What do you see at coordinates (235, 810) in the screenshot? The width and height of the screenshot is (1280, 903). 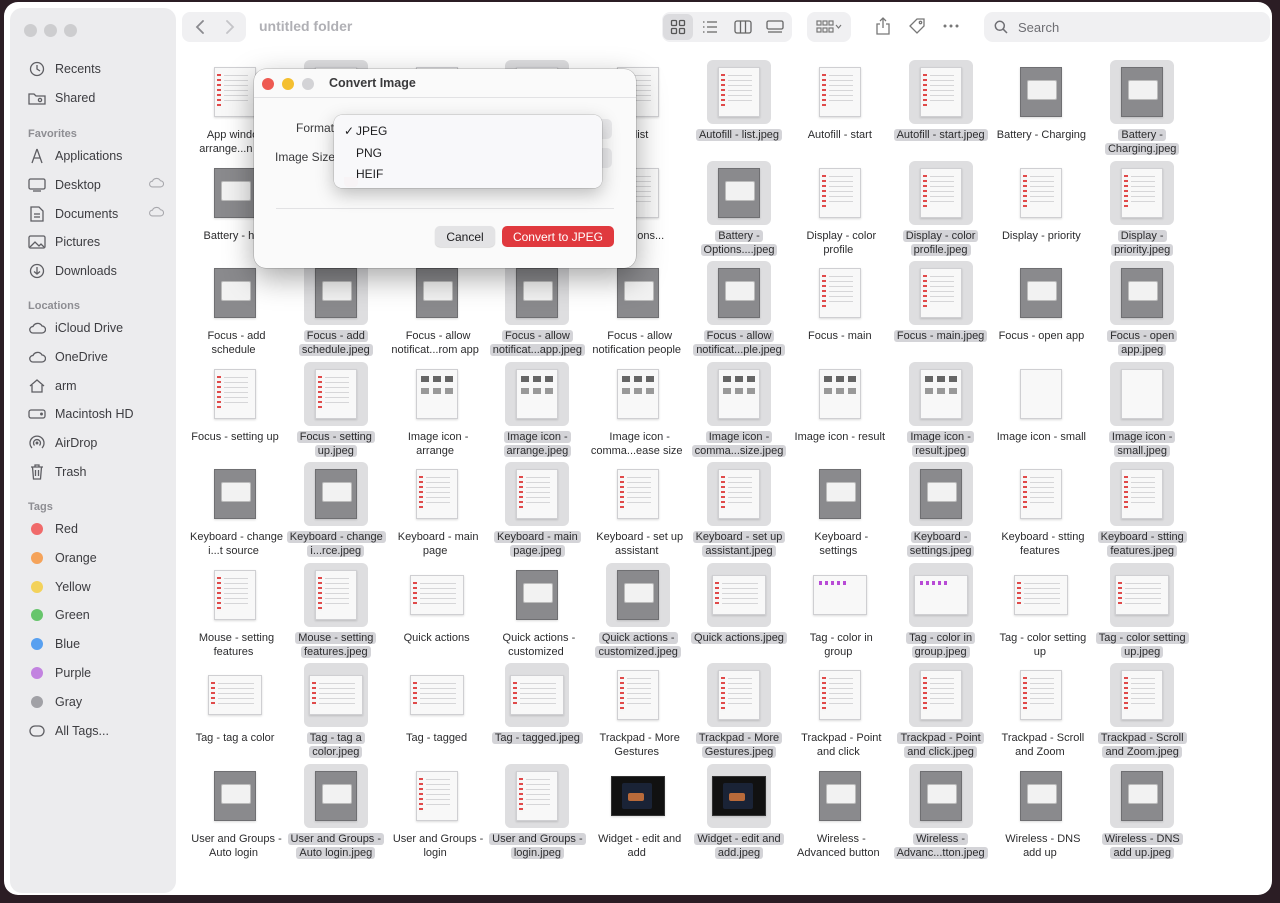 I see `file-item: User and Groups - Auto login` at bounding box center [235, 810].